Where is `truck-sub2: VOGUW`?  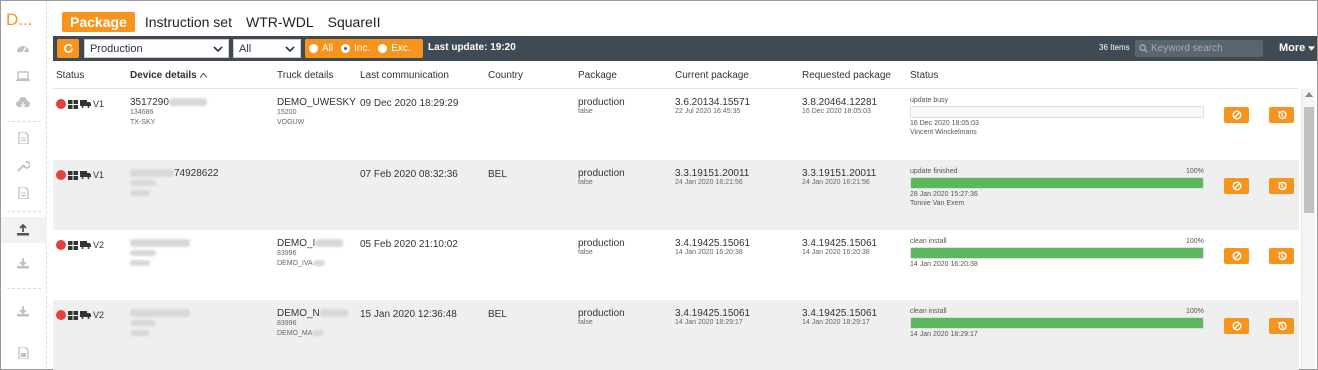 truck-sub2: VOGUW is located at coordinates (316, 123).